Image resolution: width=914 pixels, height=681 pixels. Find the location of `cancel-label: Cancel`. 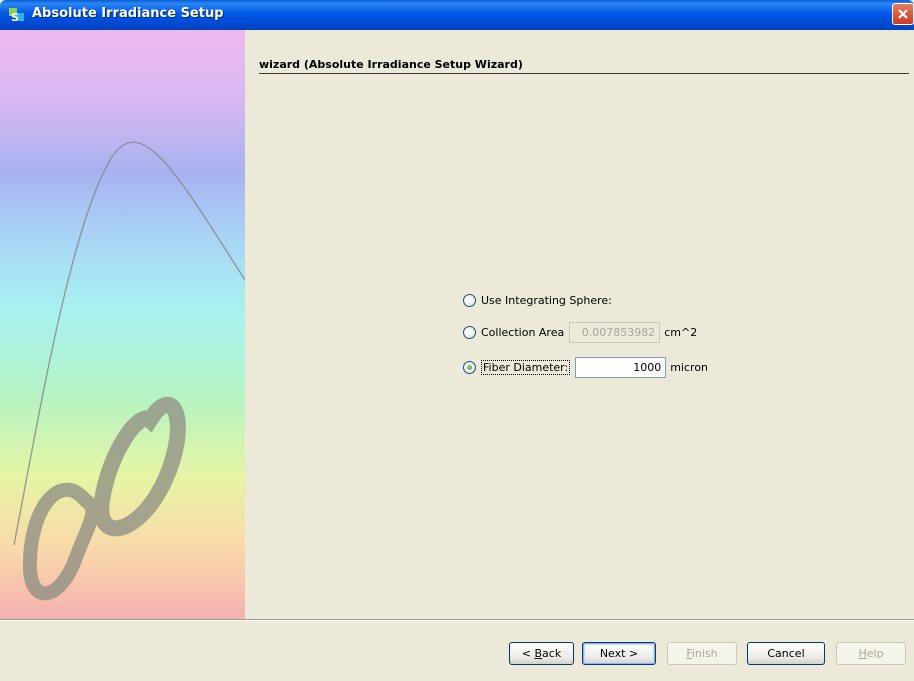

cancel-label: Cancel is located at coordinates (786, 653).